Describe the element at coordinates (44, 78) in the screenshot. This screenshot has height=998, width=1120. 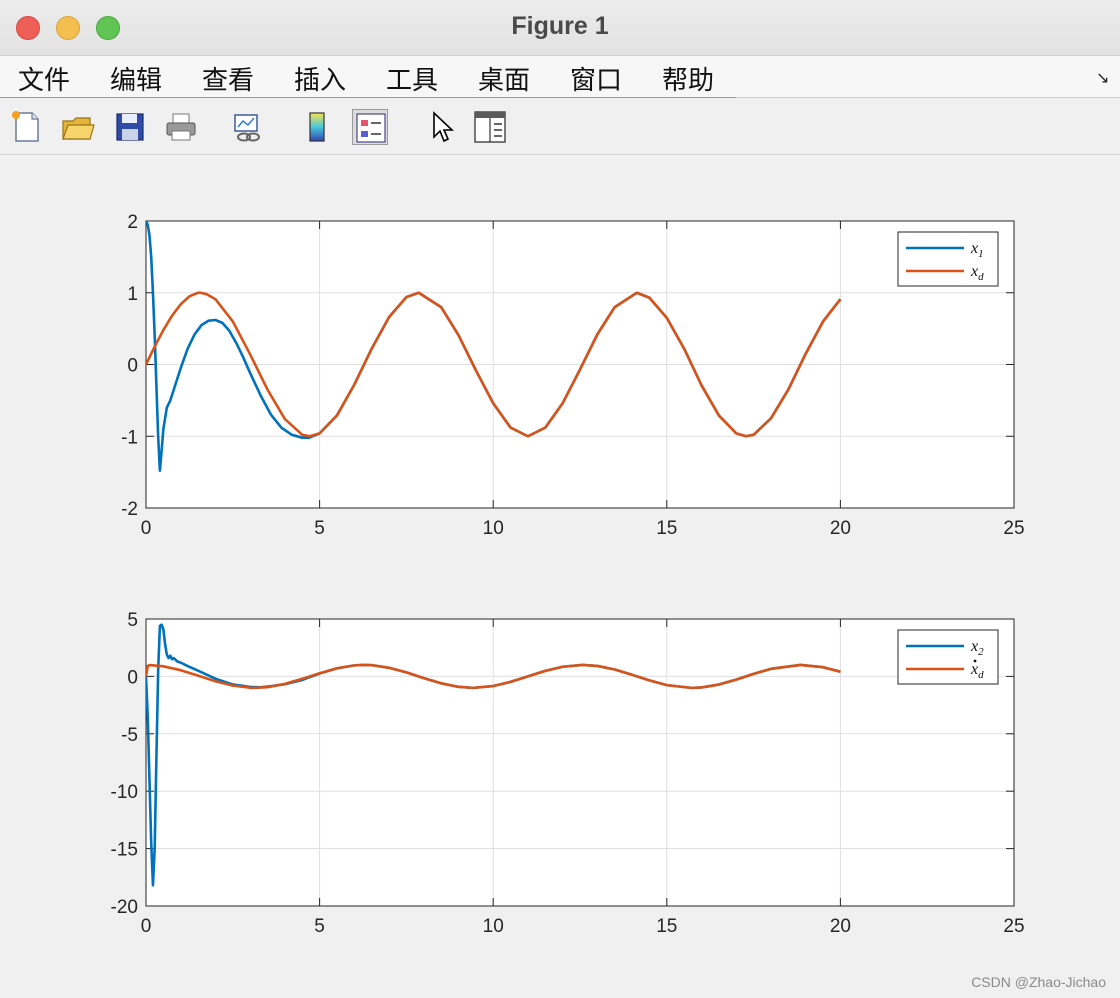
I see `menu-file: 文件` at that location.